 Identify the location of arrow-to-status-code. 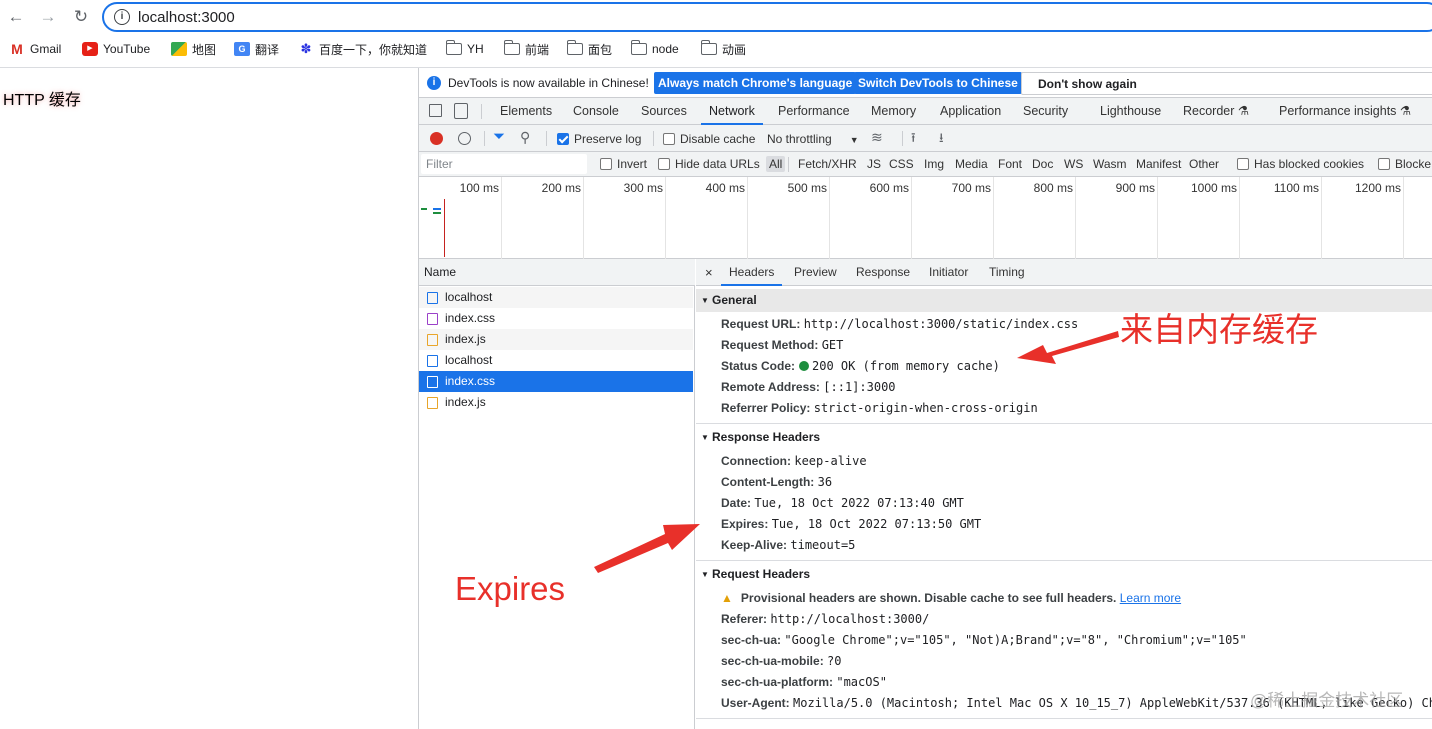
(1068, 347).